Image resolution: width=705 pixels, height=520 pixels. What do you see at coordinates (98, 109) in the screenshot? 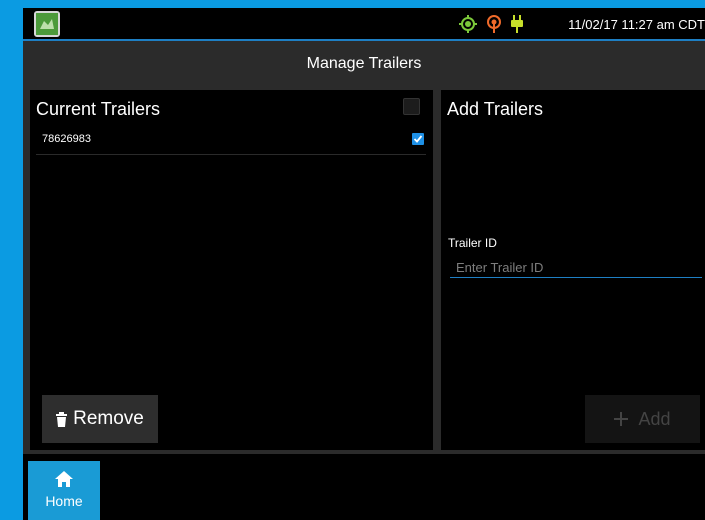
I see `current-trailers-title: Current Trailers` at bounding box center [98, 109].